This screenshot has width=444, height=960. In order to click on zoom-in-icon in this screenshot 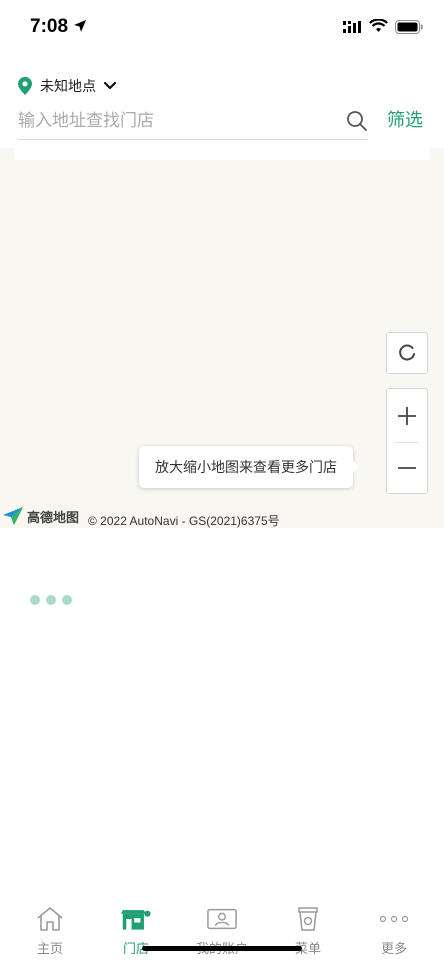, I will do `click(407, 415)`.